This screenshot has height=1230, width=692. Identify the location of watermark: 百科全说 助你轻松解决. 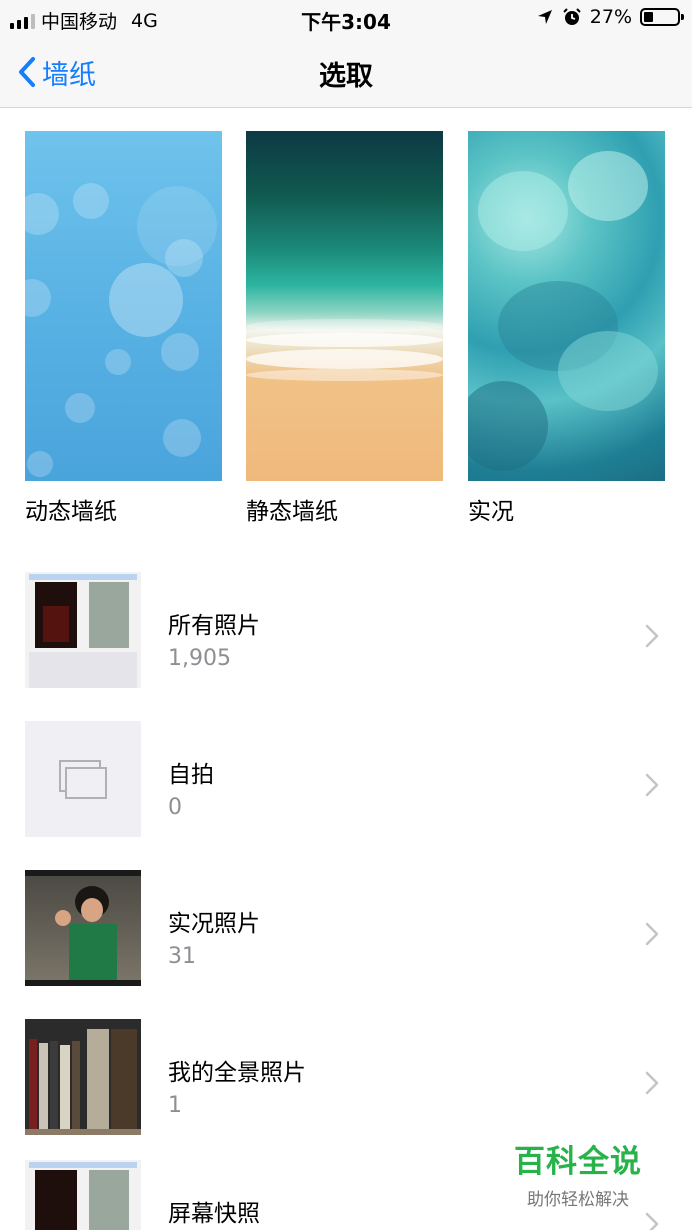
(578, 1173).